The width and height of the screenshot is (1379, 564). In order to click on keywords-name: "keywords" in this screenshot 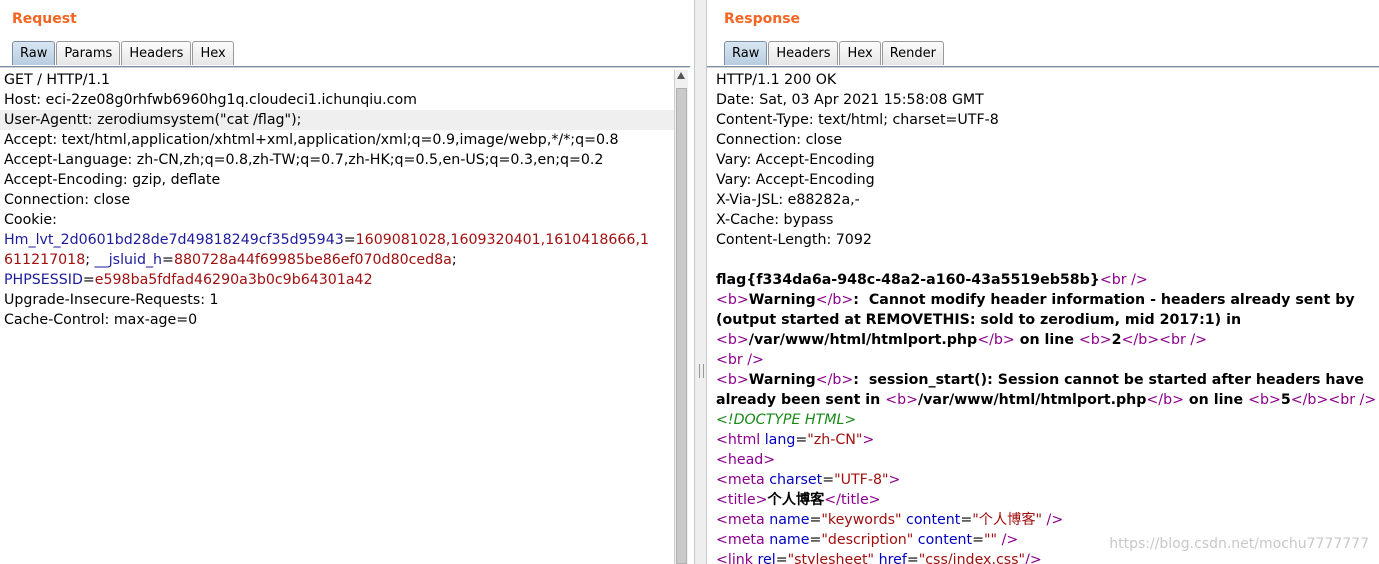, I will do `click(861, 520)`.